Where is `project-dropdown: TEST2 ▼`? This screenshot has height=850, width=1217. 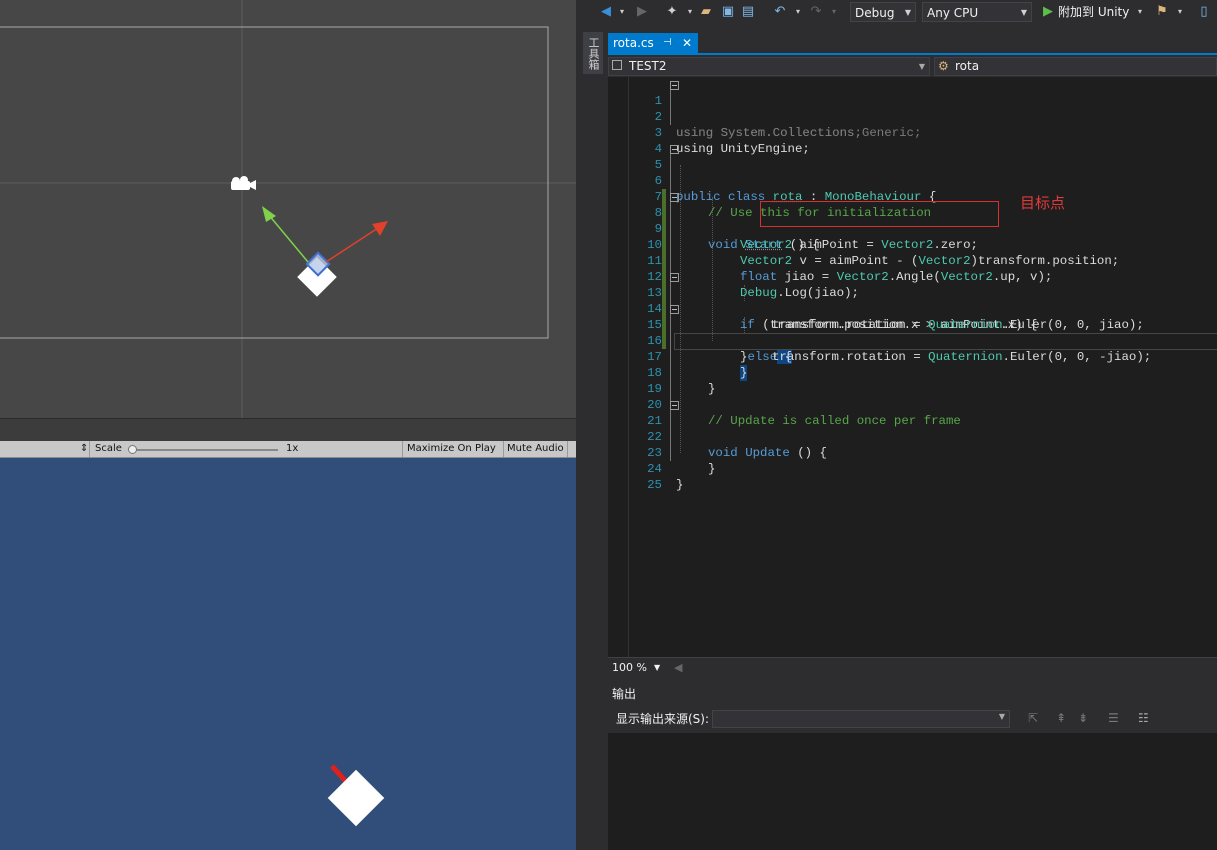
project-dropdown: TEST2 ▼ is located at coordinates (769, 66).